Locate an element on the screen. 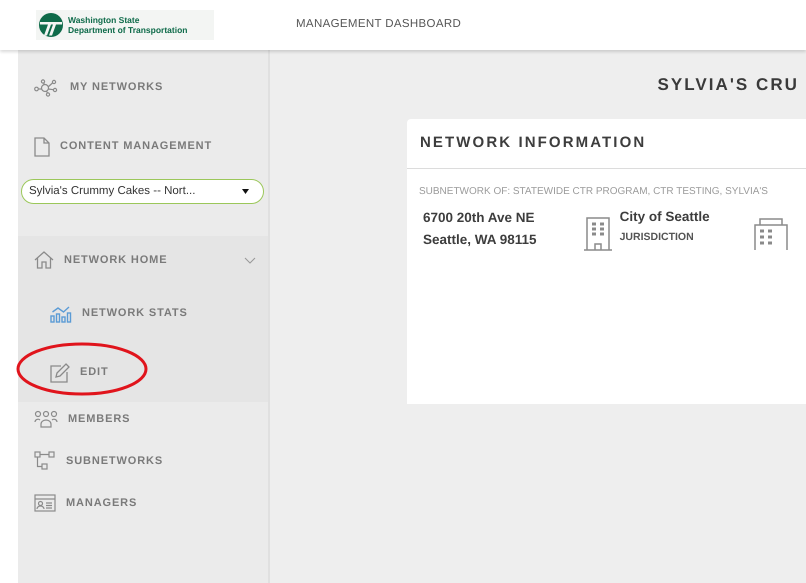  card-title: NETWORK INFORMATION is located at coordinates (533, 143).